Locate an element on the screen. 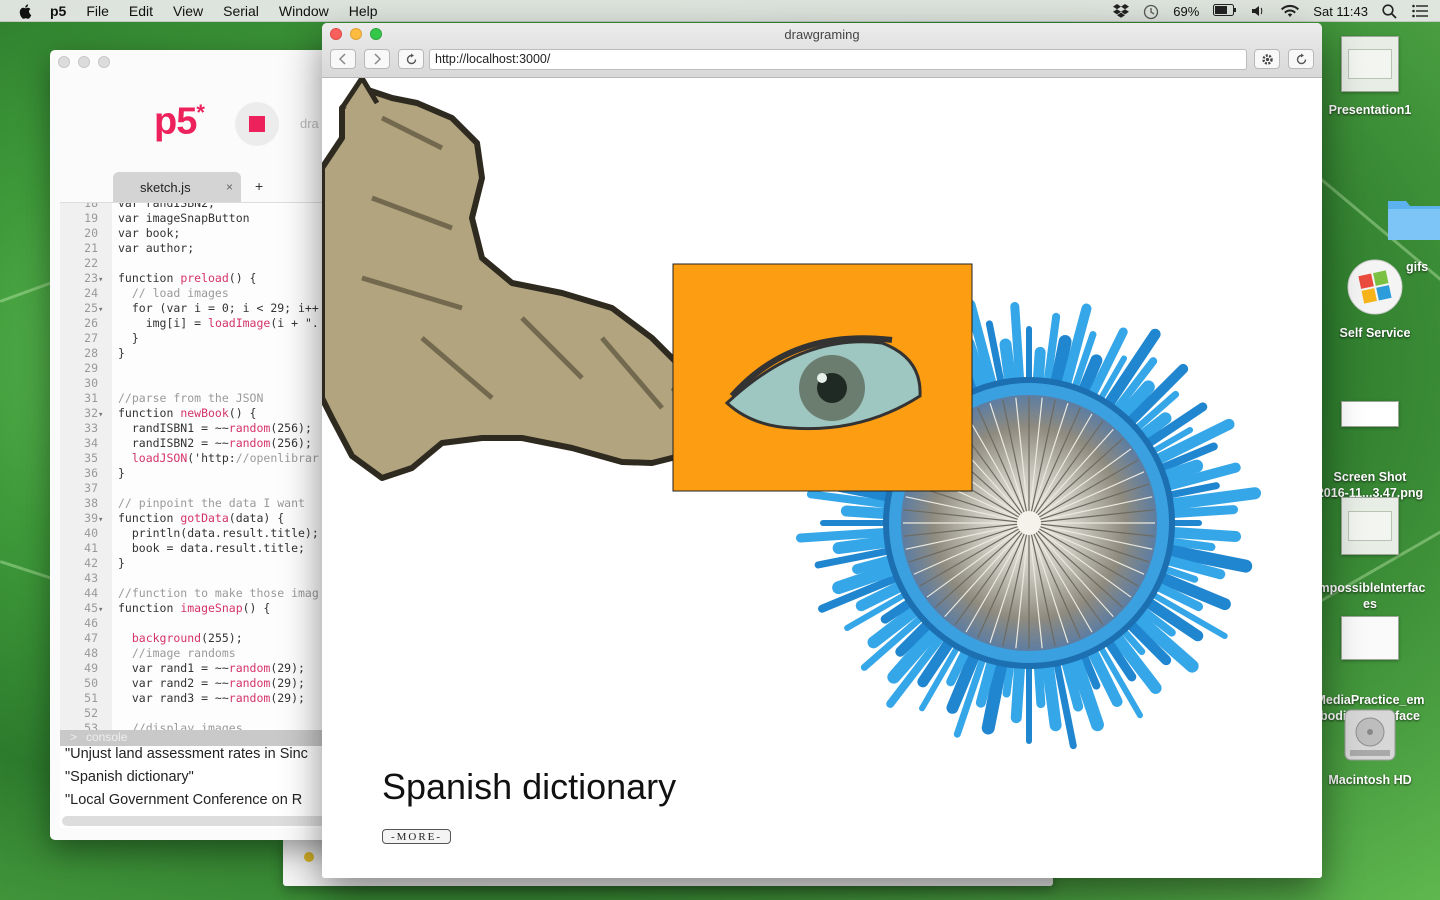 This screenshot has width=1440, height=900. desktop-icon-macintosh-hd: Macintosh HD is located at coordinates (1370, 746).